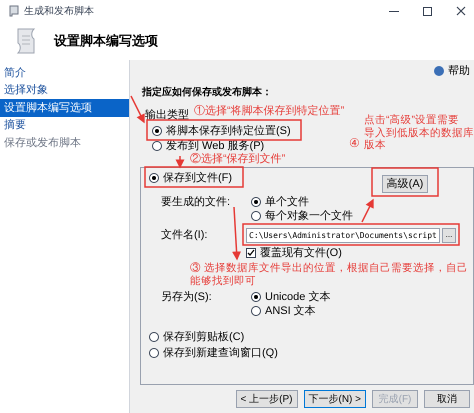  What do you see at coordinates (335, 399) in the screenshot?
I see `dialog-button: 下一步(N) >` at bounding box center [335, 399].